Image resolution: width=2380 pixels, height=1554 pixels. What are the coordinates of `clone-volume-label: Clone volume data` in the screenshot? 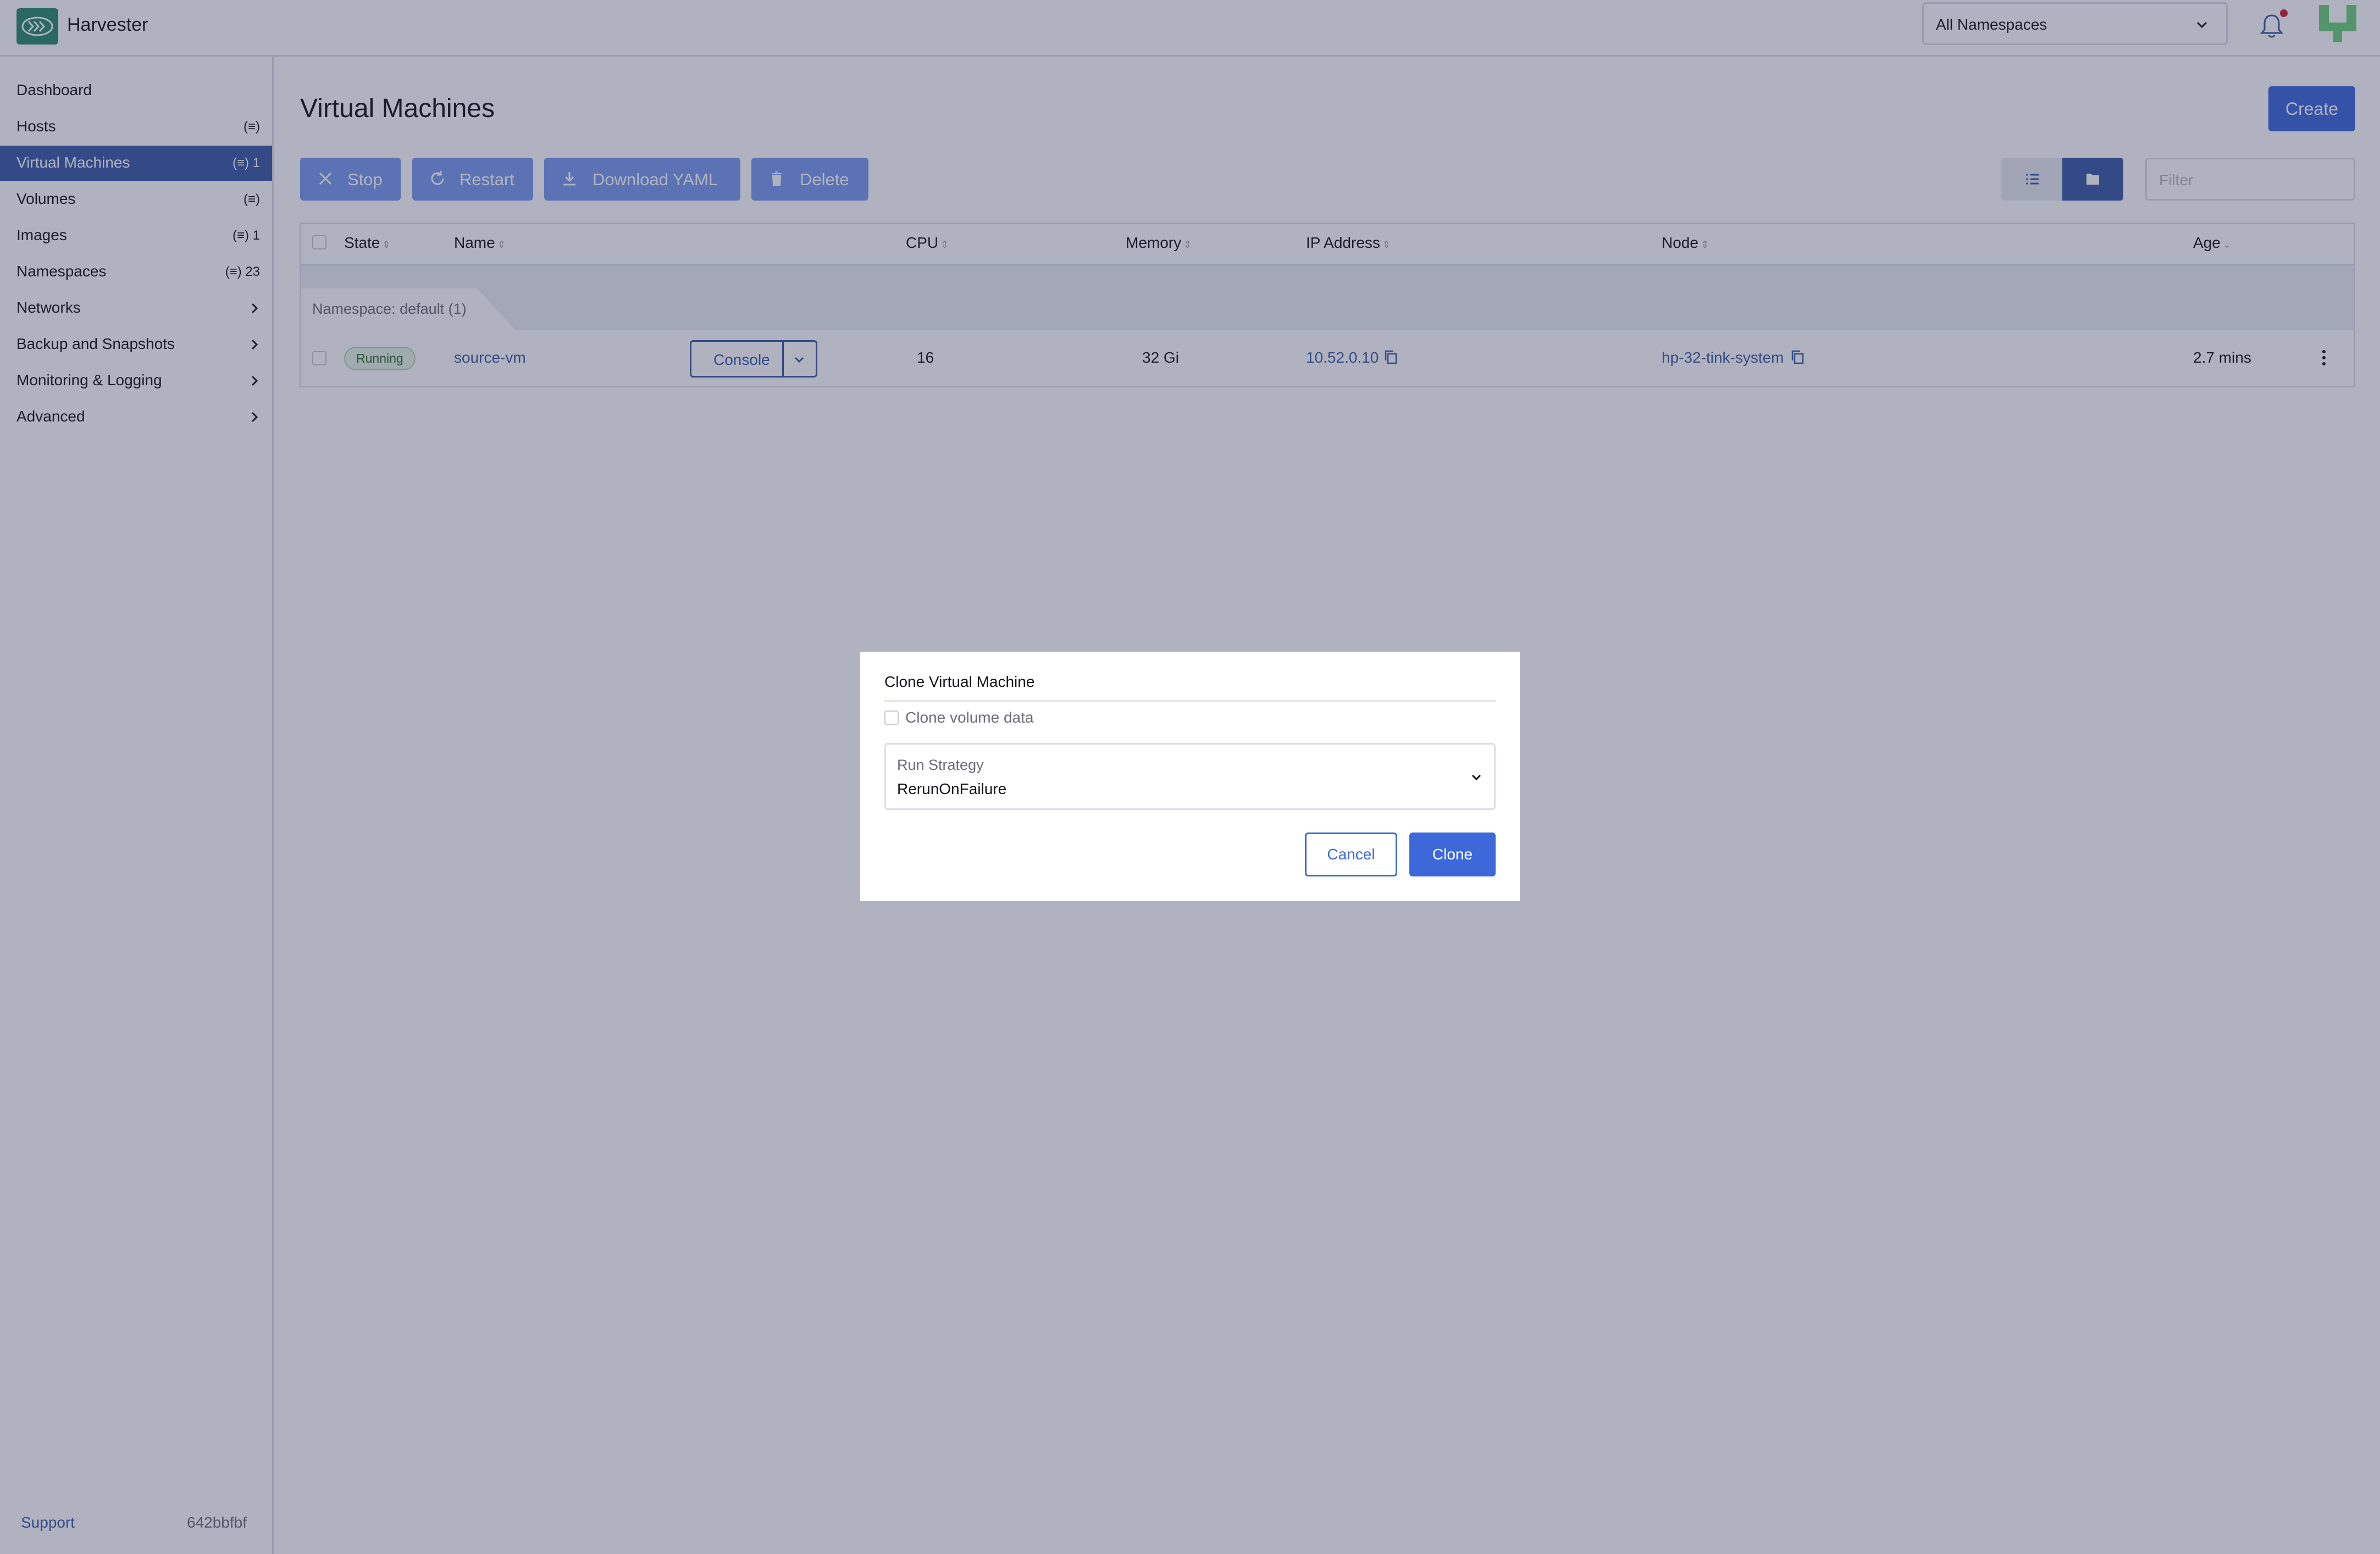 It's located at (969, 717).